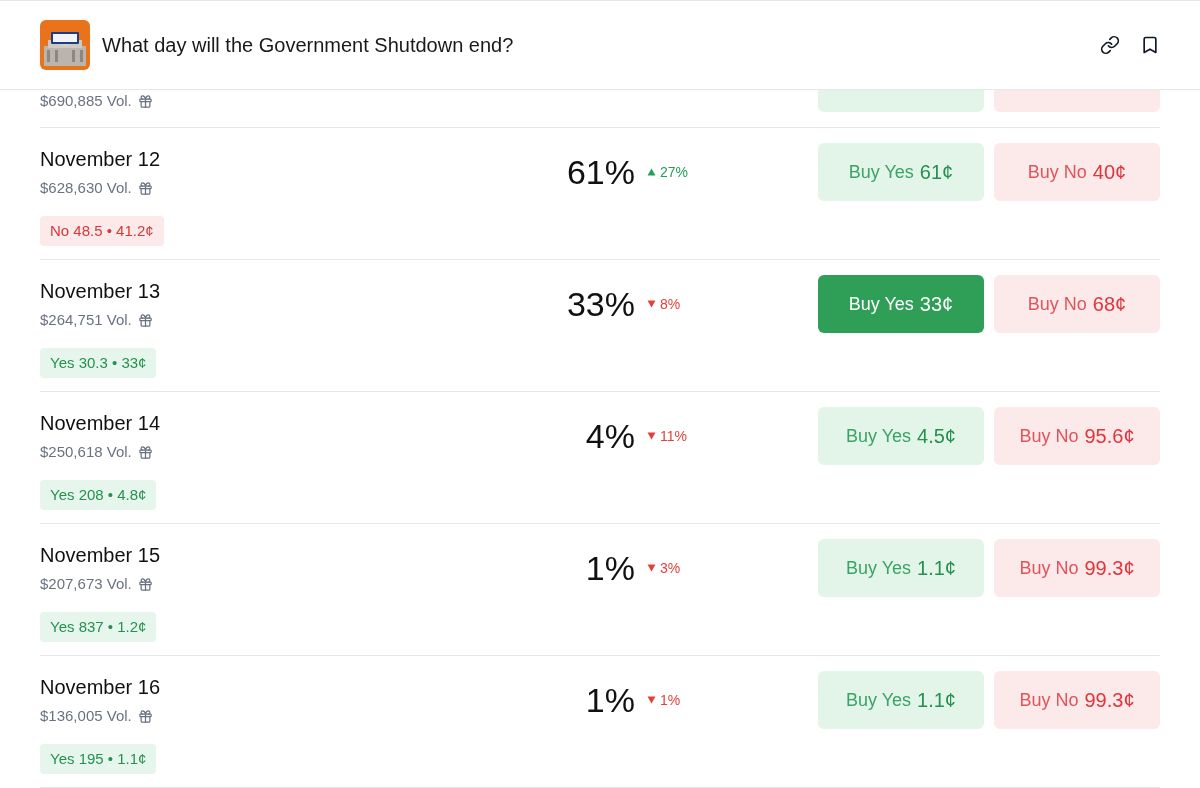 This screenshot has height=788, width=1200. Describe the element at coordinates (102, 230) in the screenshot. I see `position-tag: No 48.5 • 41.2¢` at that location.